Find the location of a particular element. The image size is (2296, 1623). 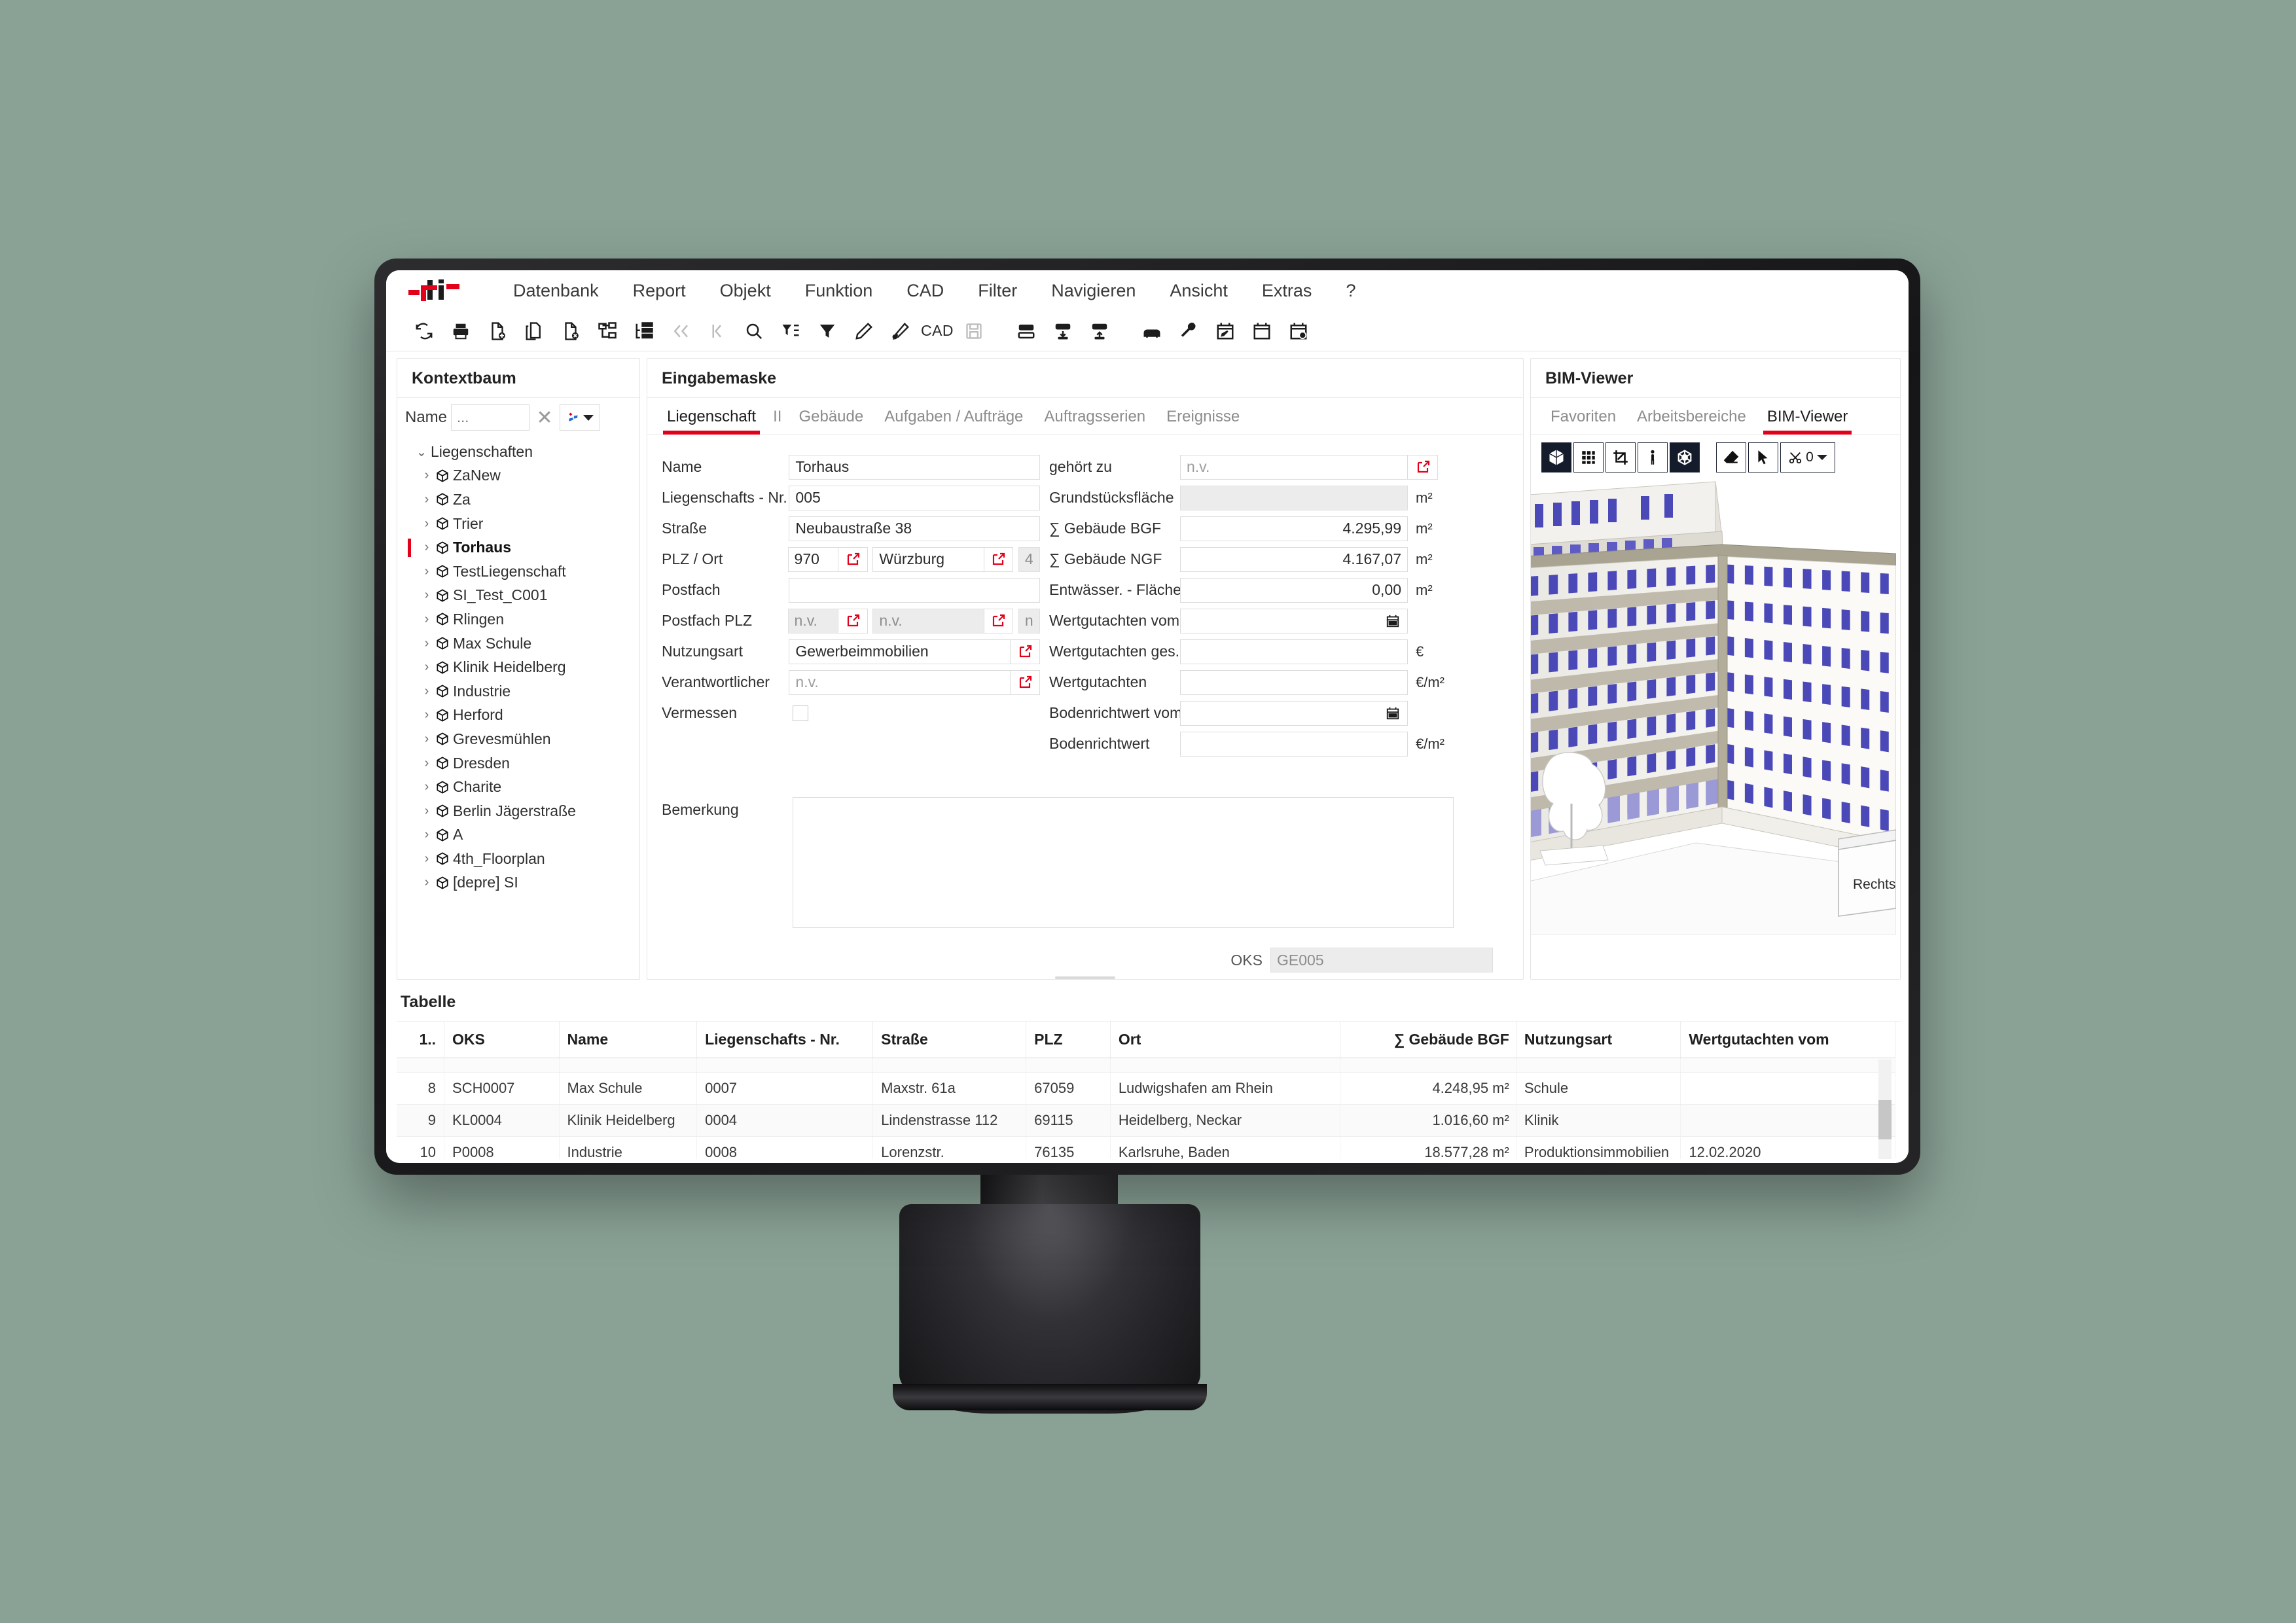

field-gehoert-zu-input: n.v. is located at coordinates (1294, 467).